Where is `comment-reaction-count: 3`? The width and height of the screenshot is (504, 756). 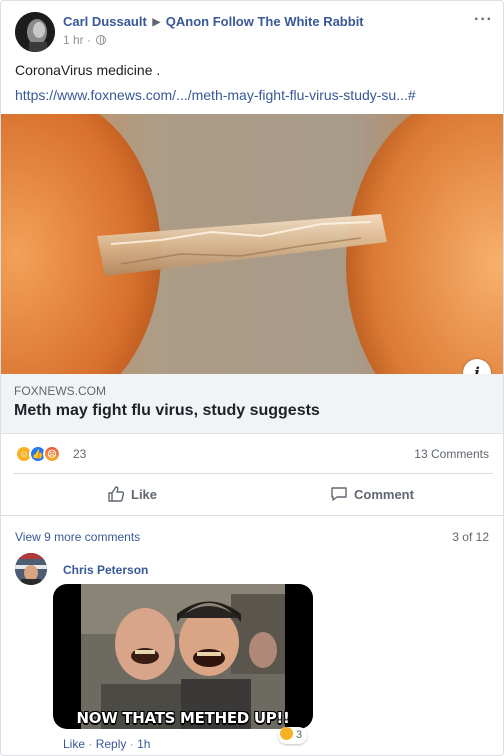 comment-reaction-count: 3 is located at coordinates (299, 735).